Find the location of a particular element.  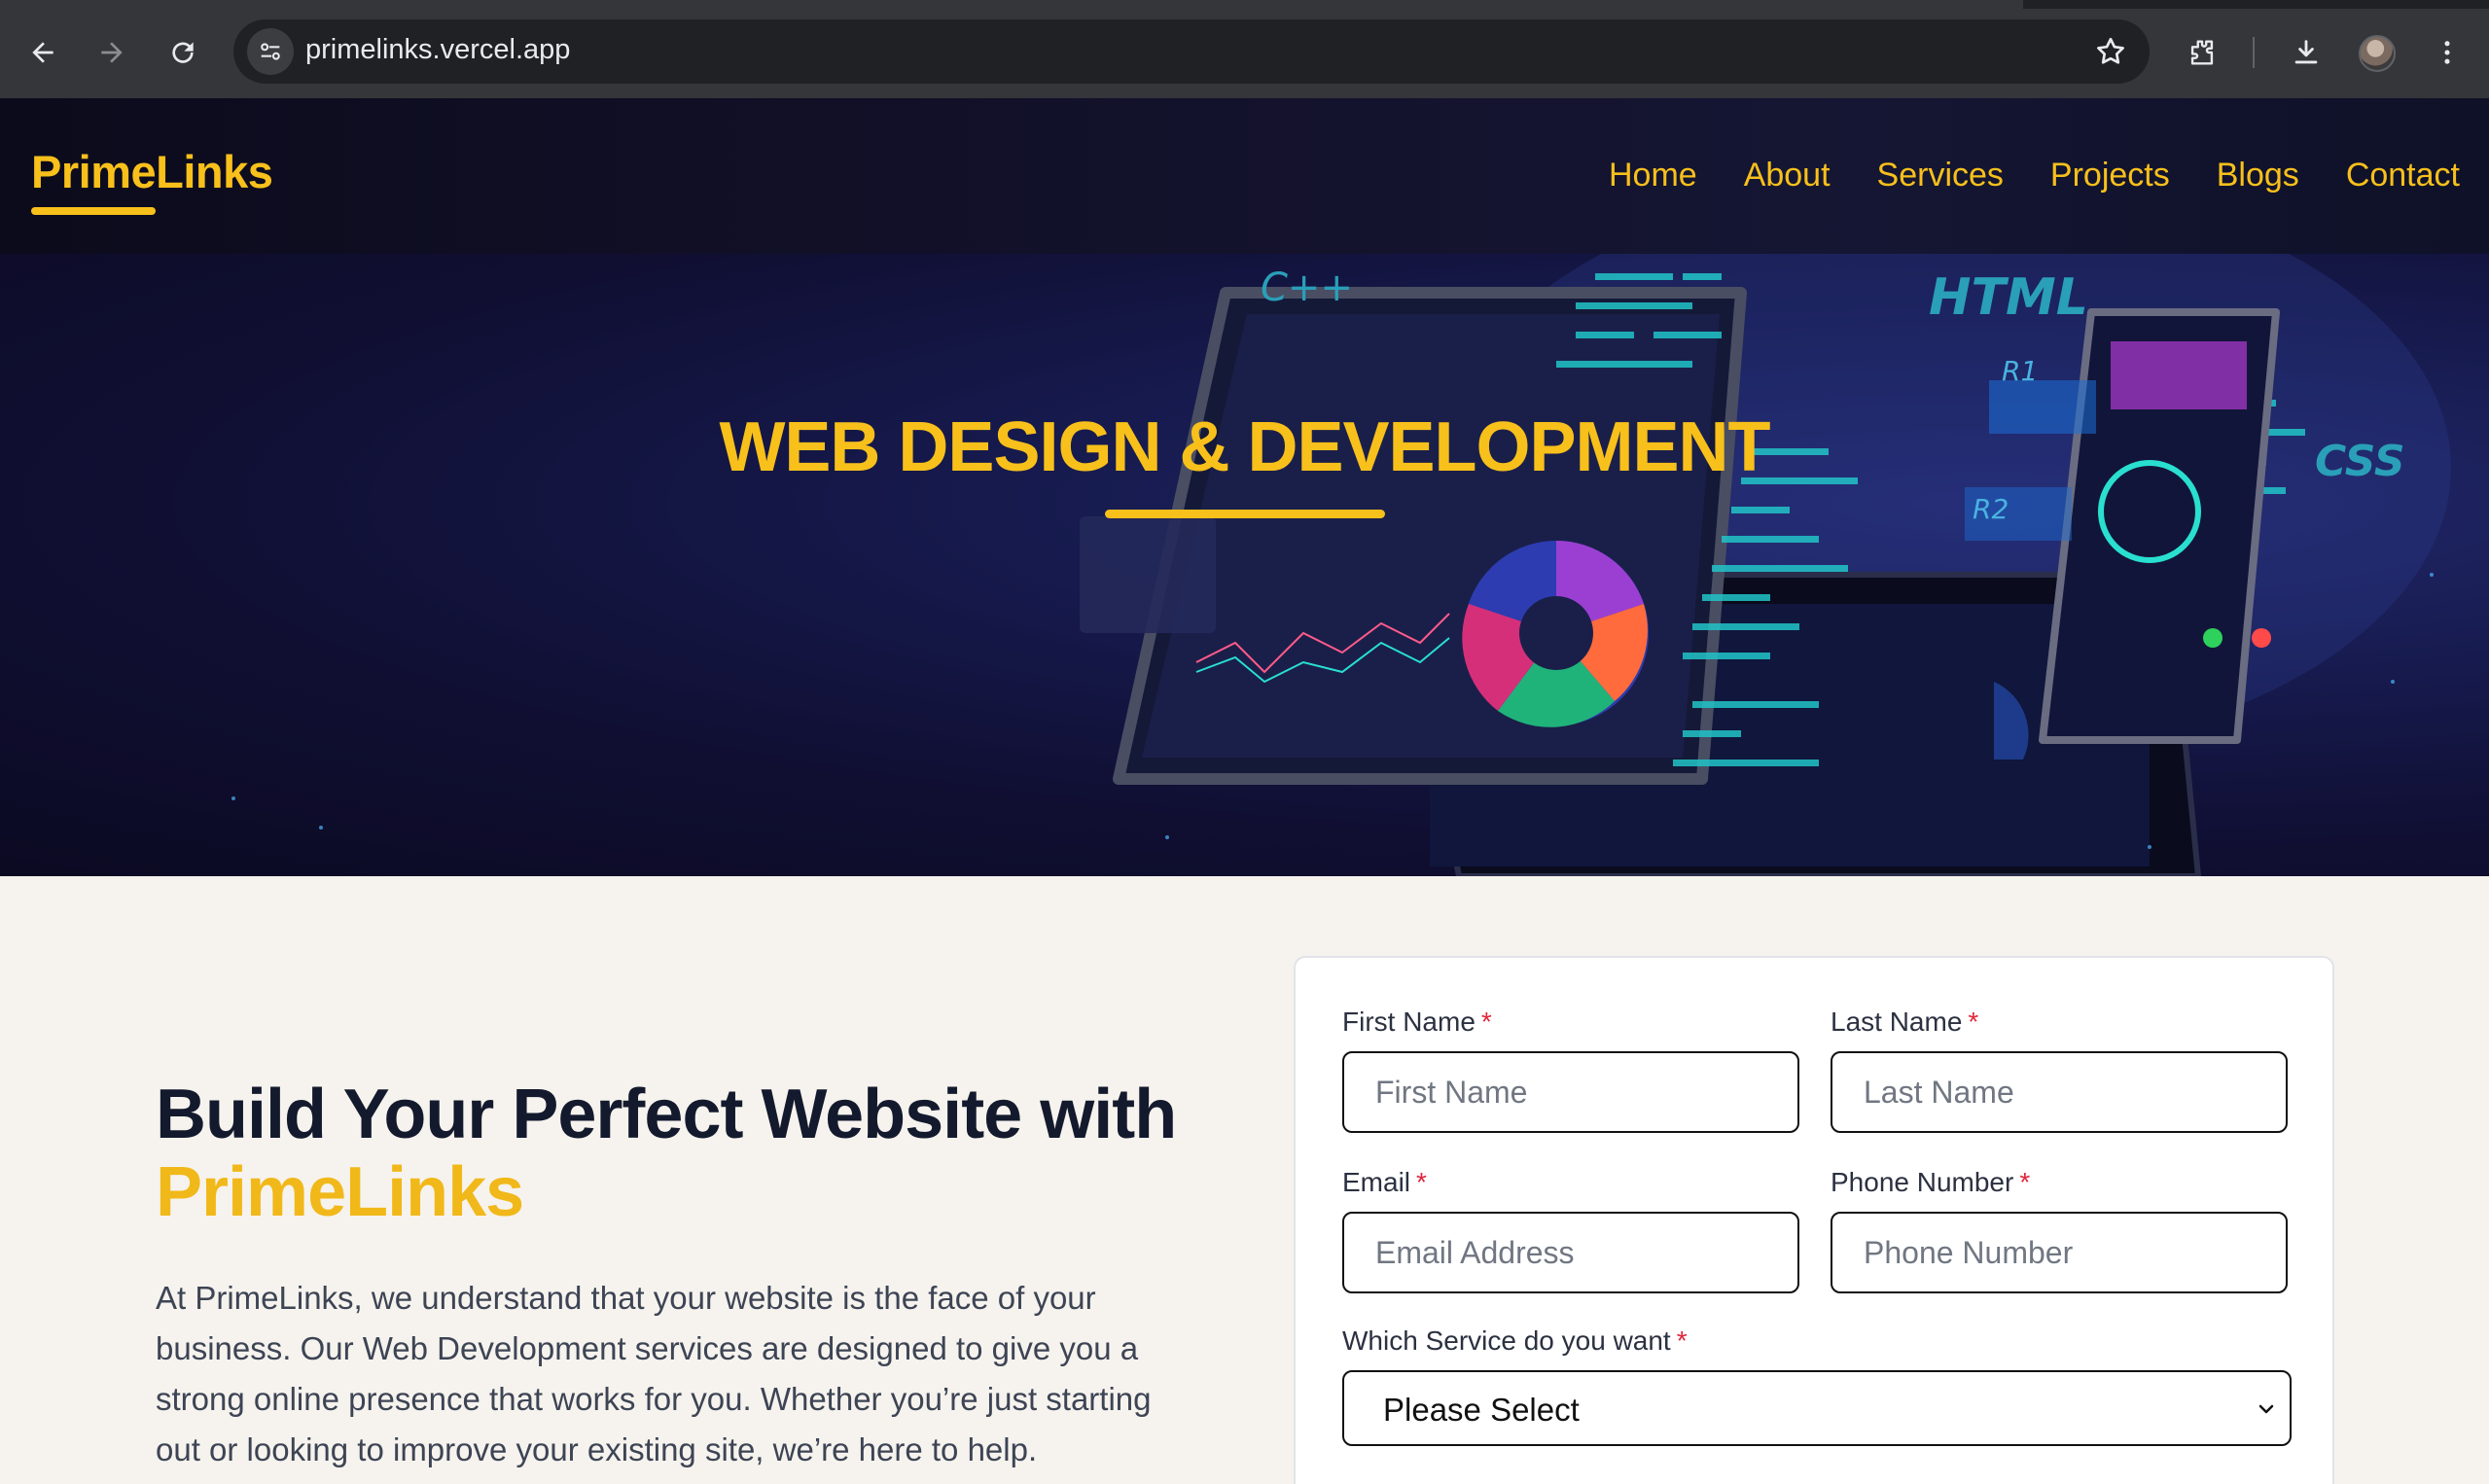

intro-heading-accent: PrimeLinks is located at coordinates (340, 1192).